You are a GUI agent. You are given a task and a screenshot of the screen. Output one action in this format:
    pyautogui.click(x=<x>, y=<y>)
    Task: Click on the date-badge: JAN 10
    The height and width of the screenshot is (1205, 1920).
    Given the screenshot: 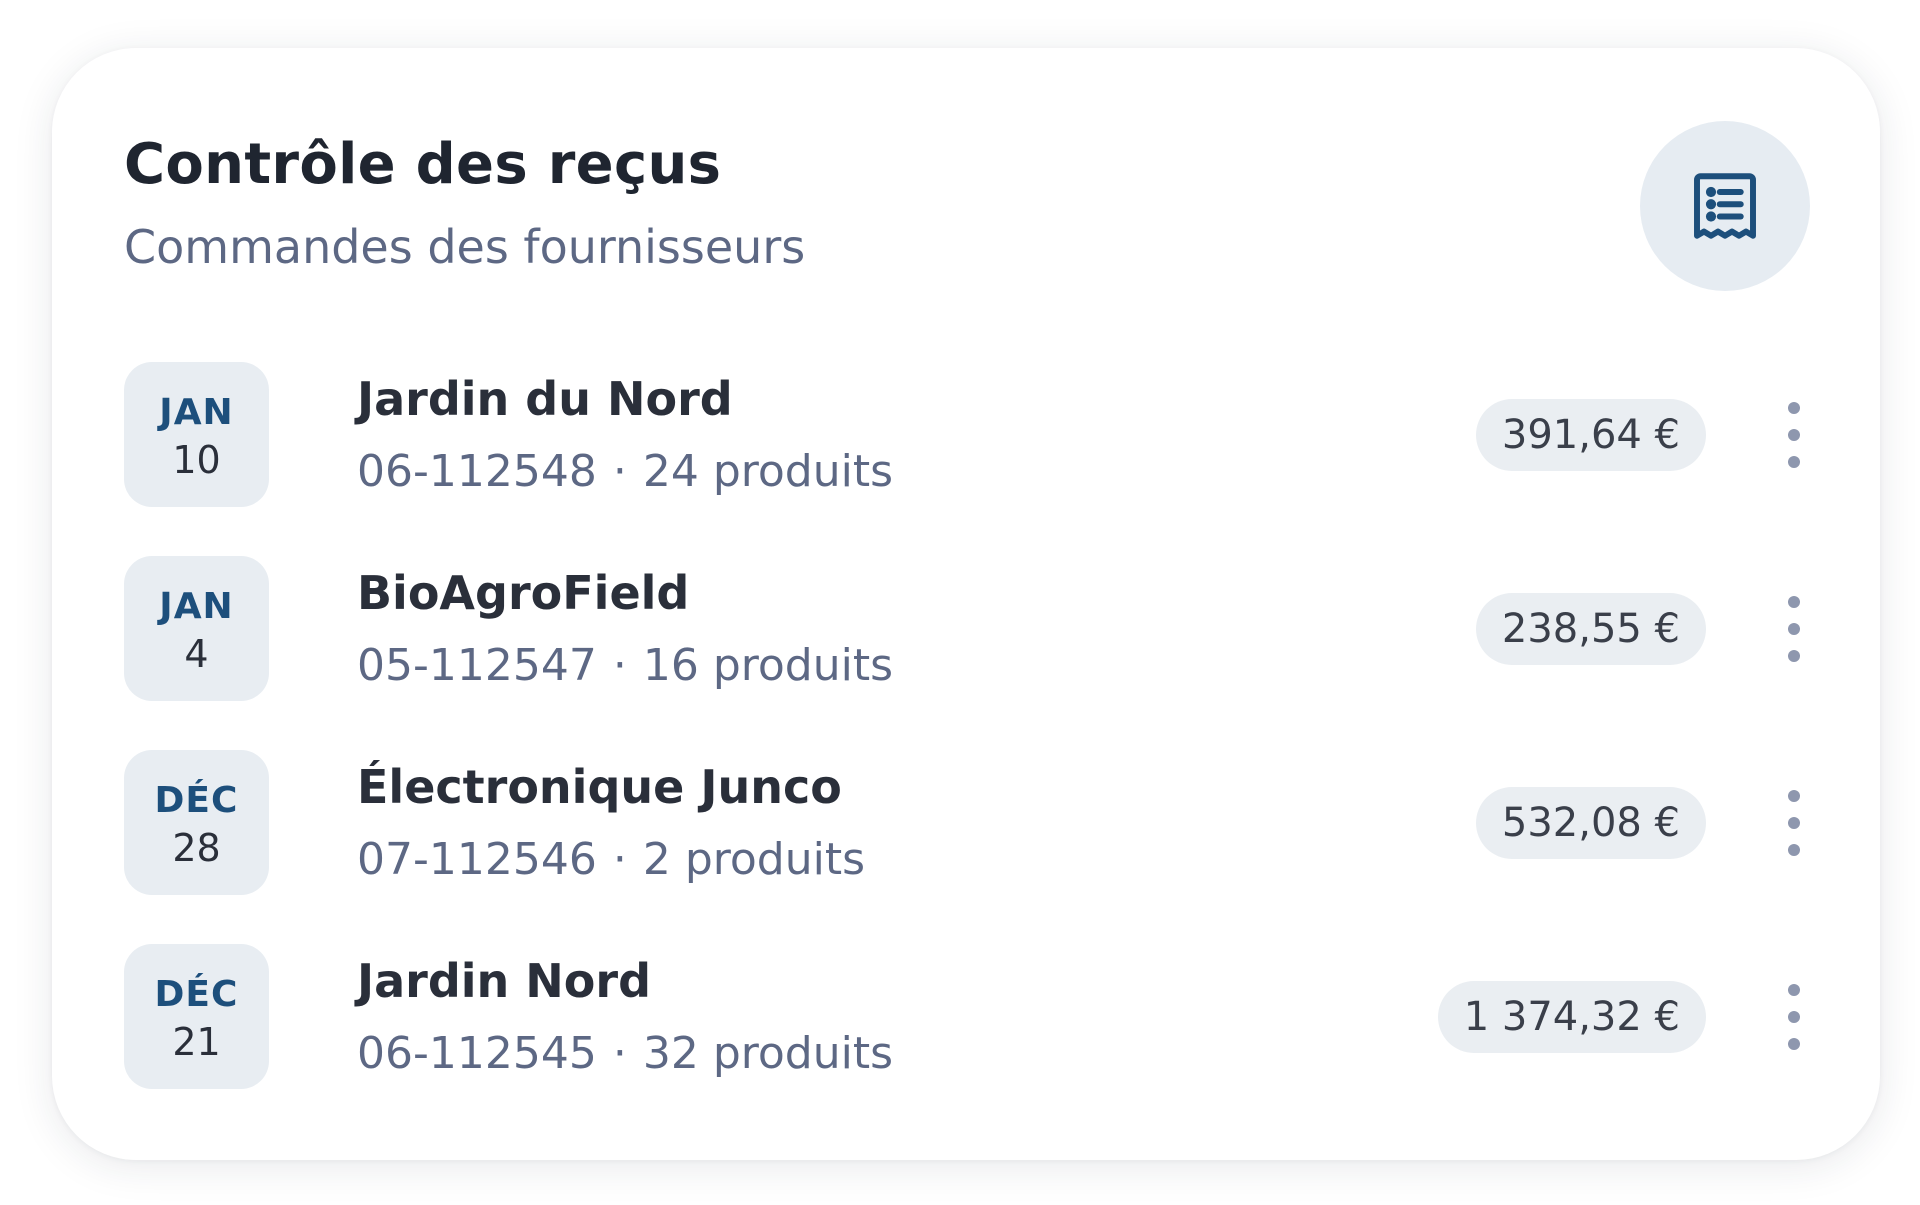 What is the action you would take?
    pyautogui.click(x=196, y=434)
    